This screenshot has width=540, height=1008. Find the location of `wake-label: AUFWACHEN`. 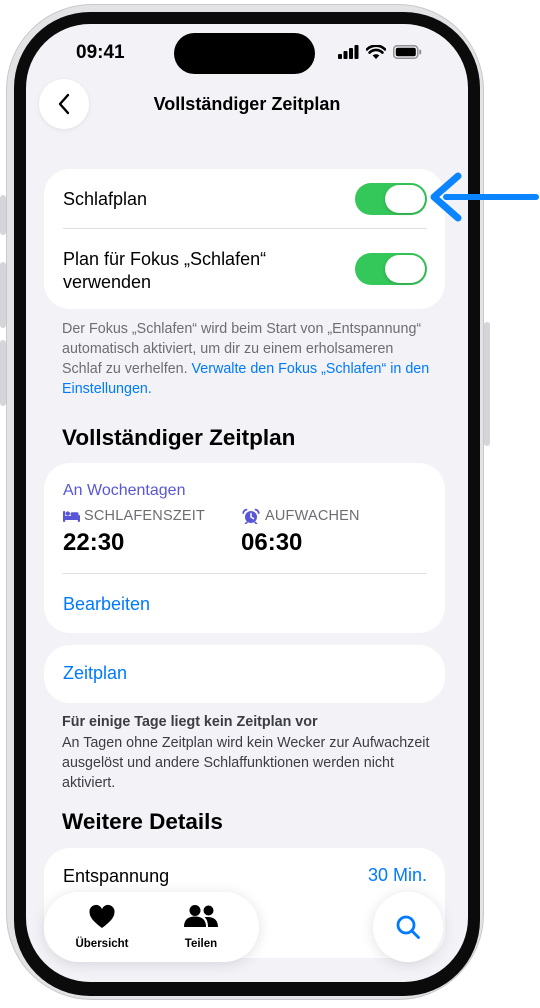

wake-label: AUFWACHEN is located at coordinates (312, 516).